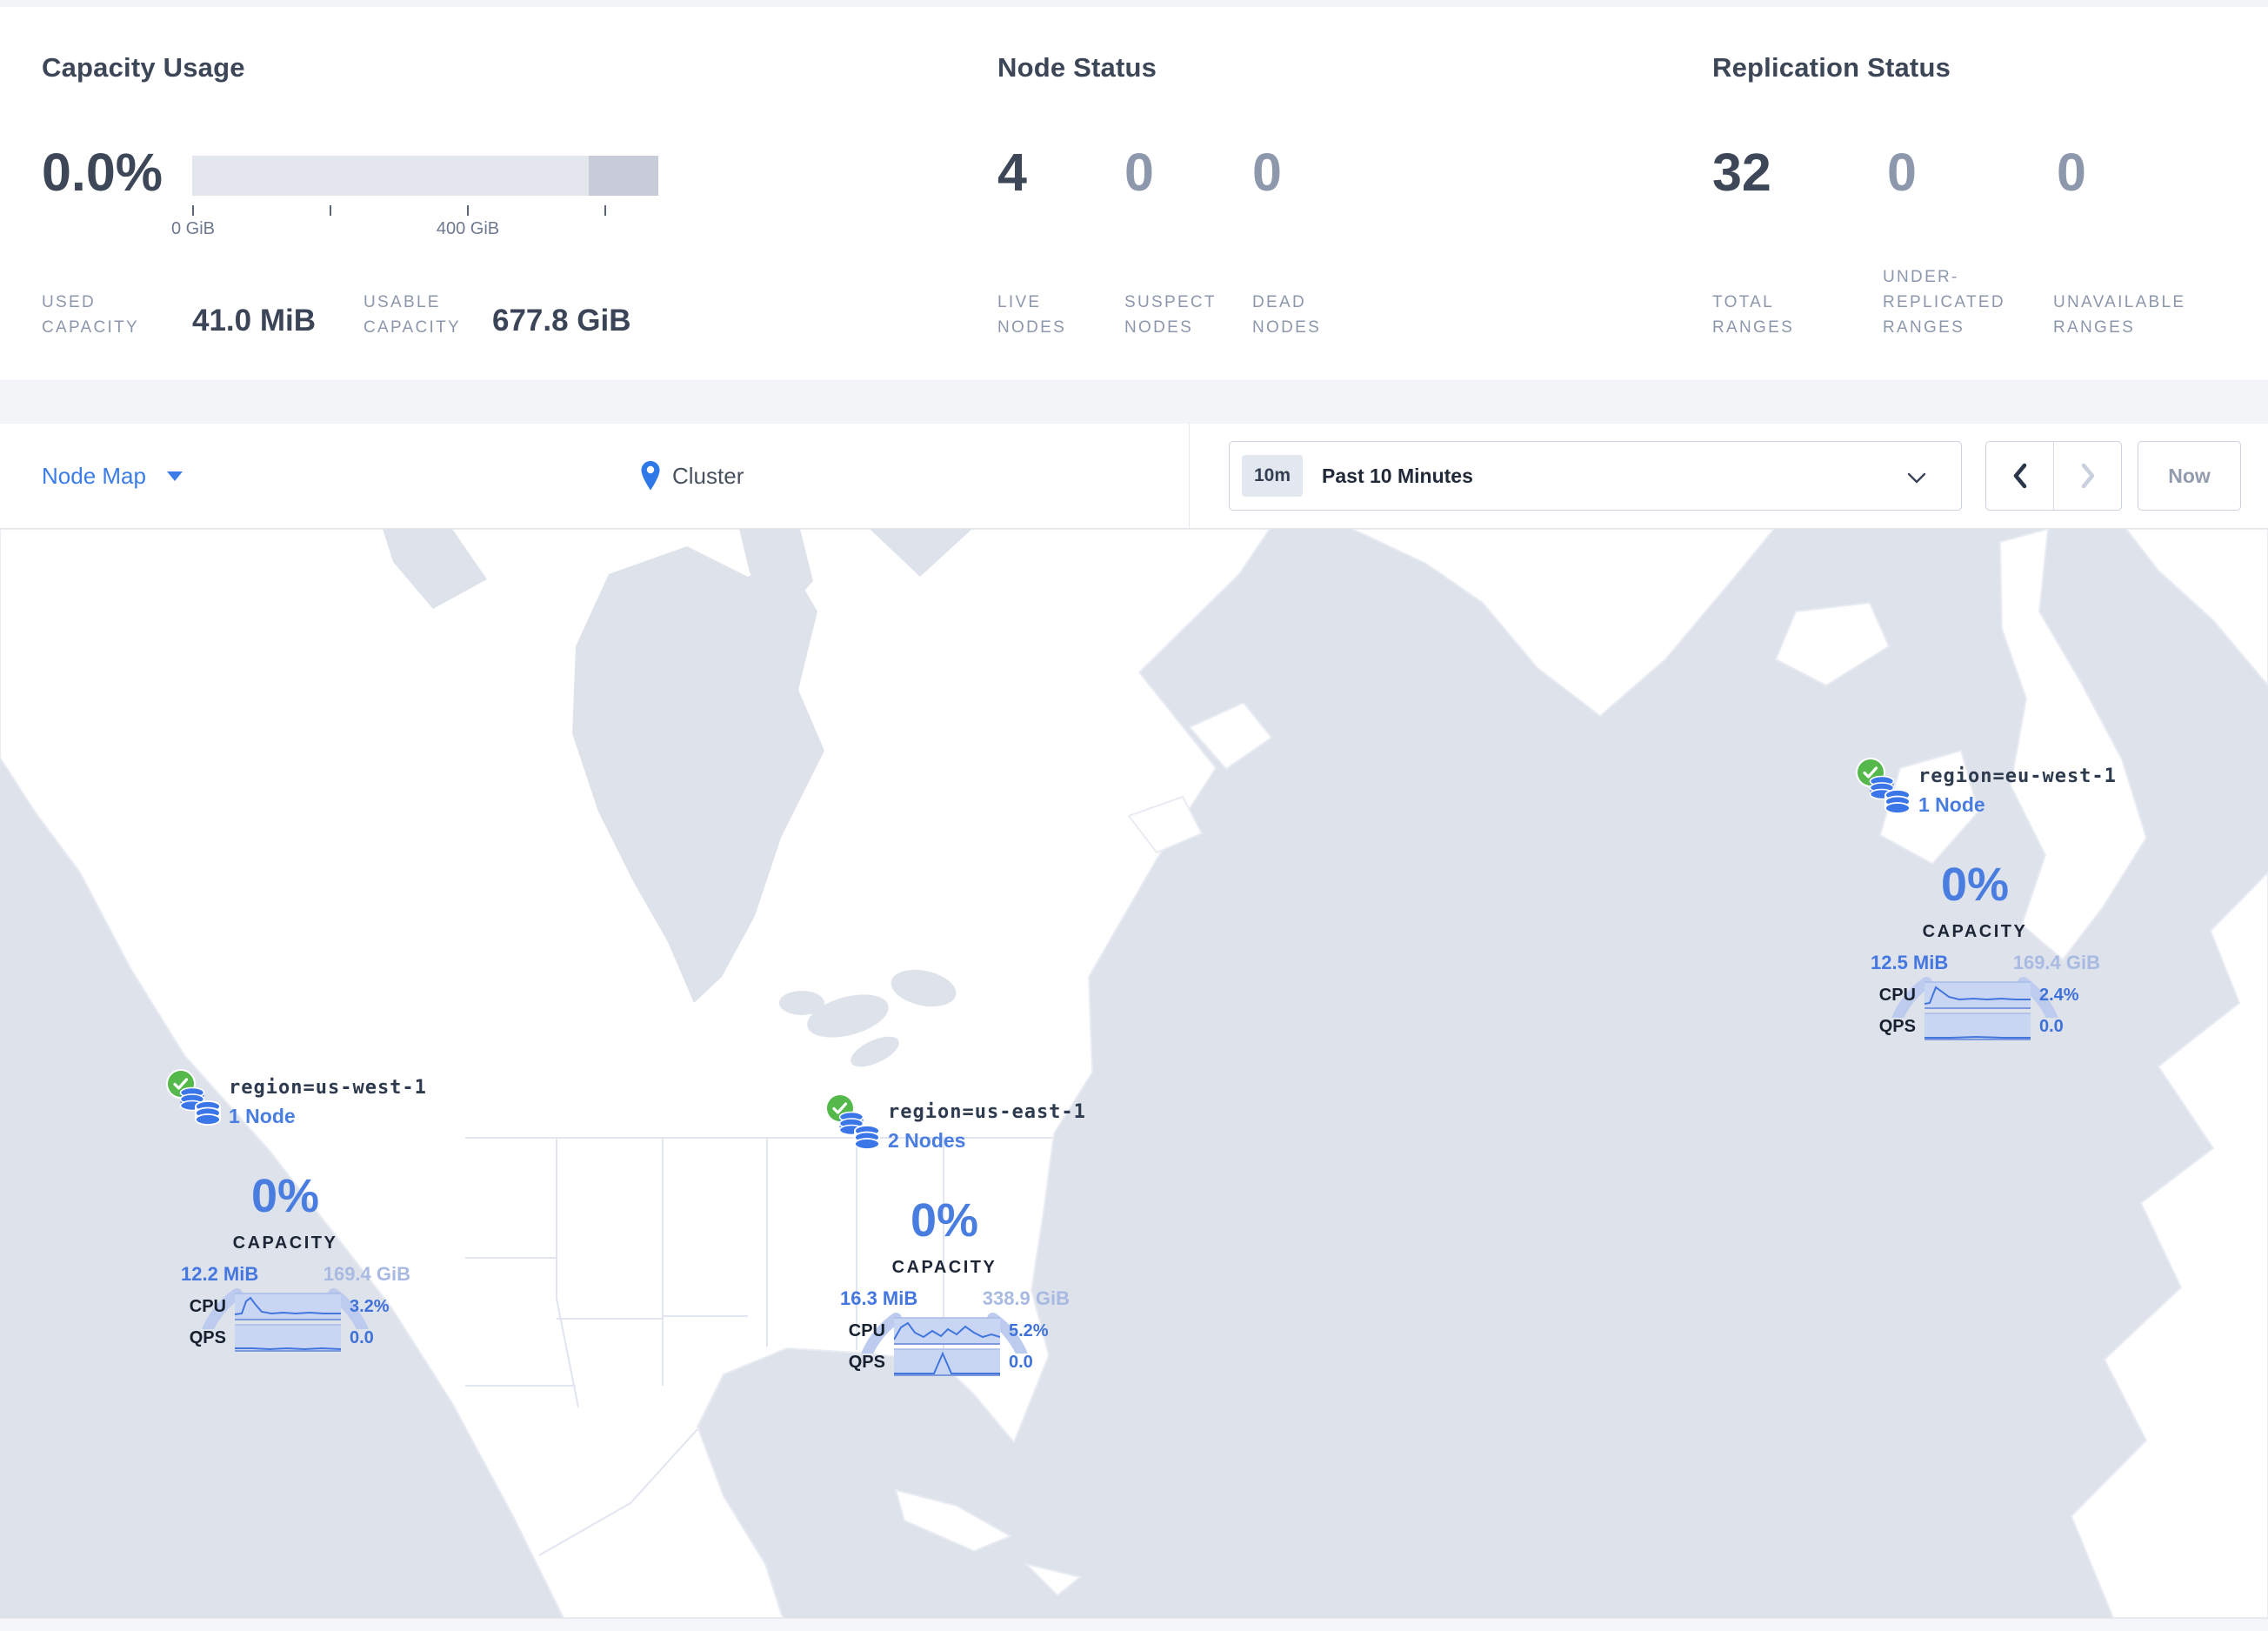 This screenshot has height=1631, width=2268. Describe the element at coordinates (2059, 995) in the screenshot. I see `cpu-value: 2.4%` at that location.